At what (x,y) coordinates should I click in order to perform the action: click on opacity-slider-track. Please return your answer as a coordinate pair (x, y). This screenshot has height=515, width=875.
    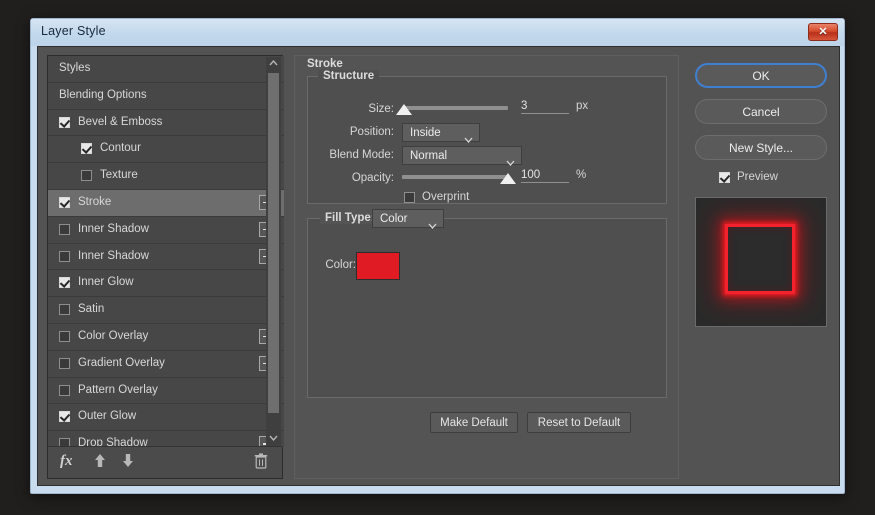
    Looking at the image, I should click on (455, 177).